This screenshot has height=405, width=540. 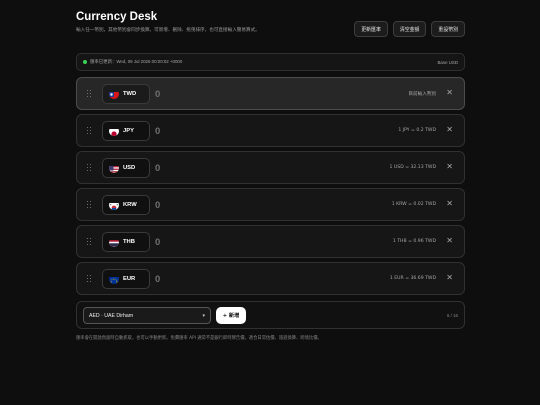 I want to click on currency-dropdown-value: AED · UAE Dirham, so click(x=111, y=315).